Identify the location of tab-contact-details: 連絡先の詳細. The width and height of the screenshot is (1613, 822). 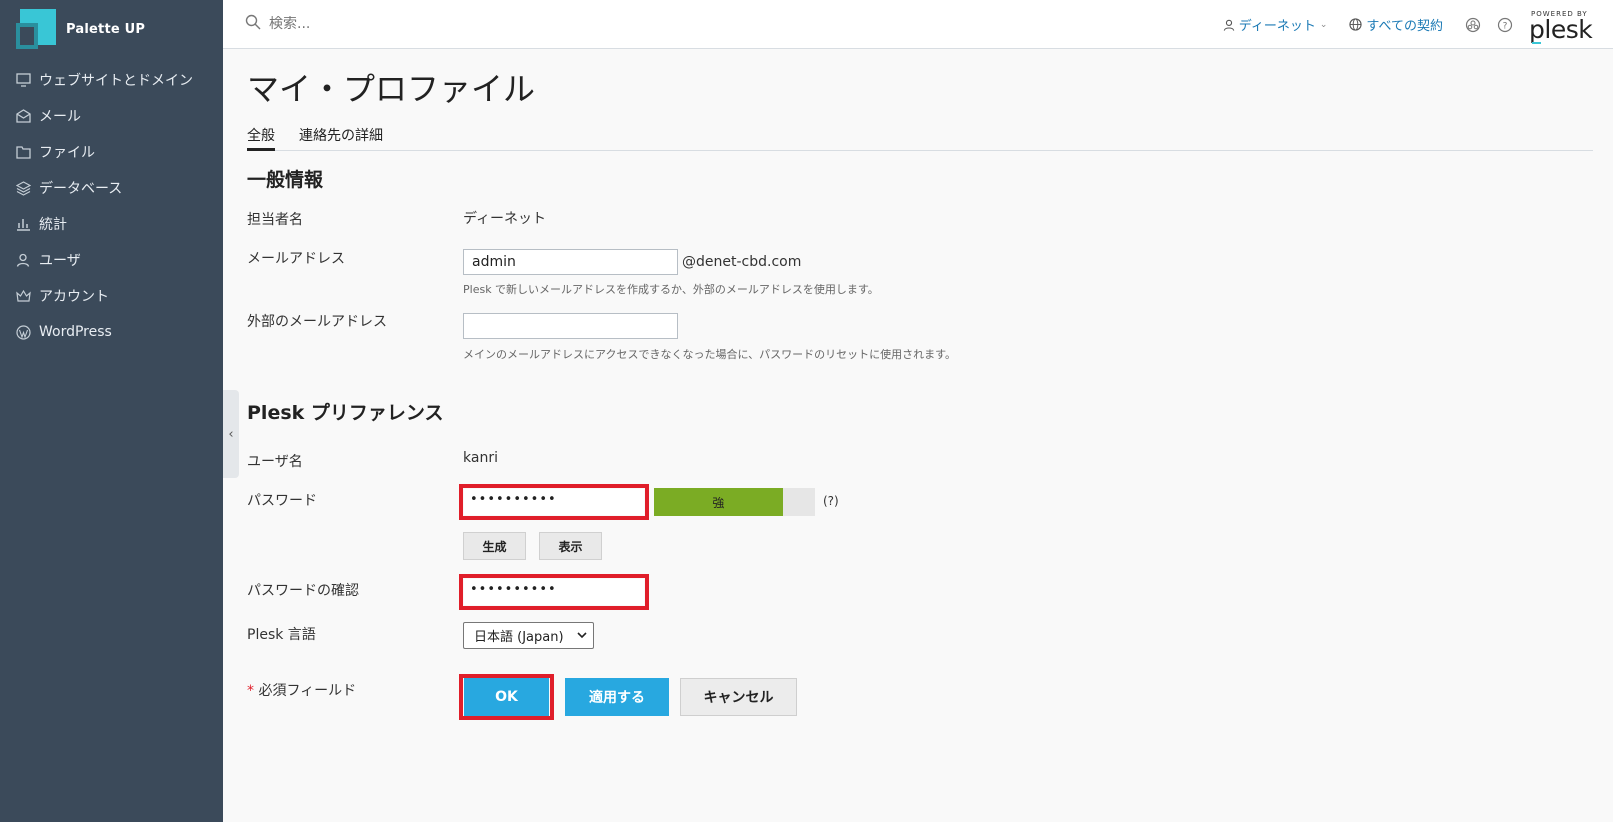
(341, 137).